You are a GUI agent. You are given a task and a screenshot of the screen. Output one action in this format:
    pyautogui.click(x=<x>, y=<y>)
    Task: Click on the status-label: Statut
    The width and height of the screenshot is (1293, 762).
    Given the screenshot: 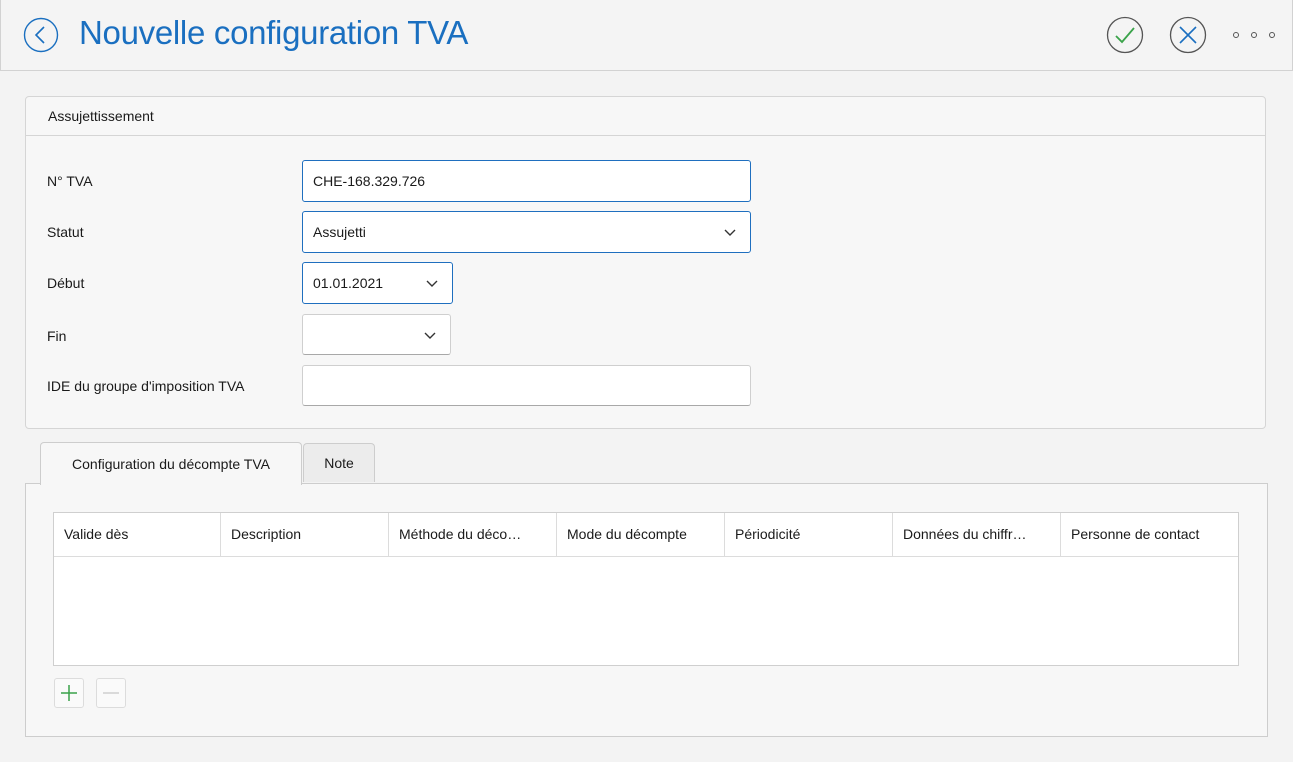 What is the action you would take?
    pyautogui.click(x=65, y=232)
    